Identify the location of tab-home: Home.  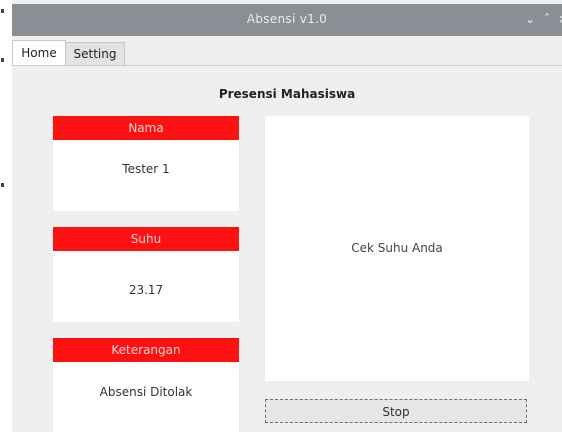
(39, 52).